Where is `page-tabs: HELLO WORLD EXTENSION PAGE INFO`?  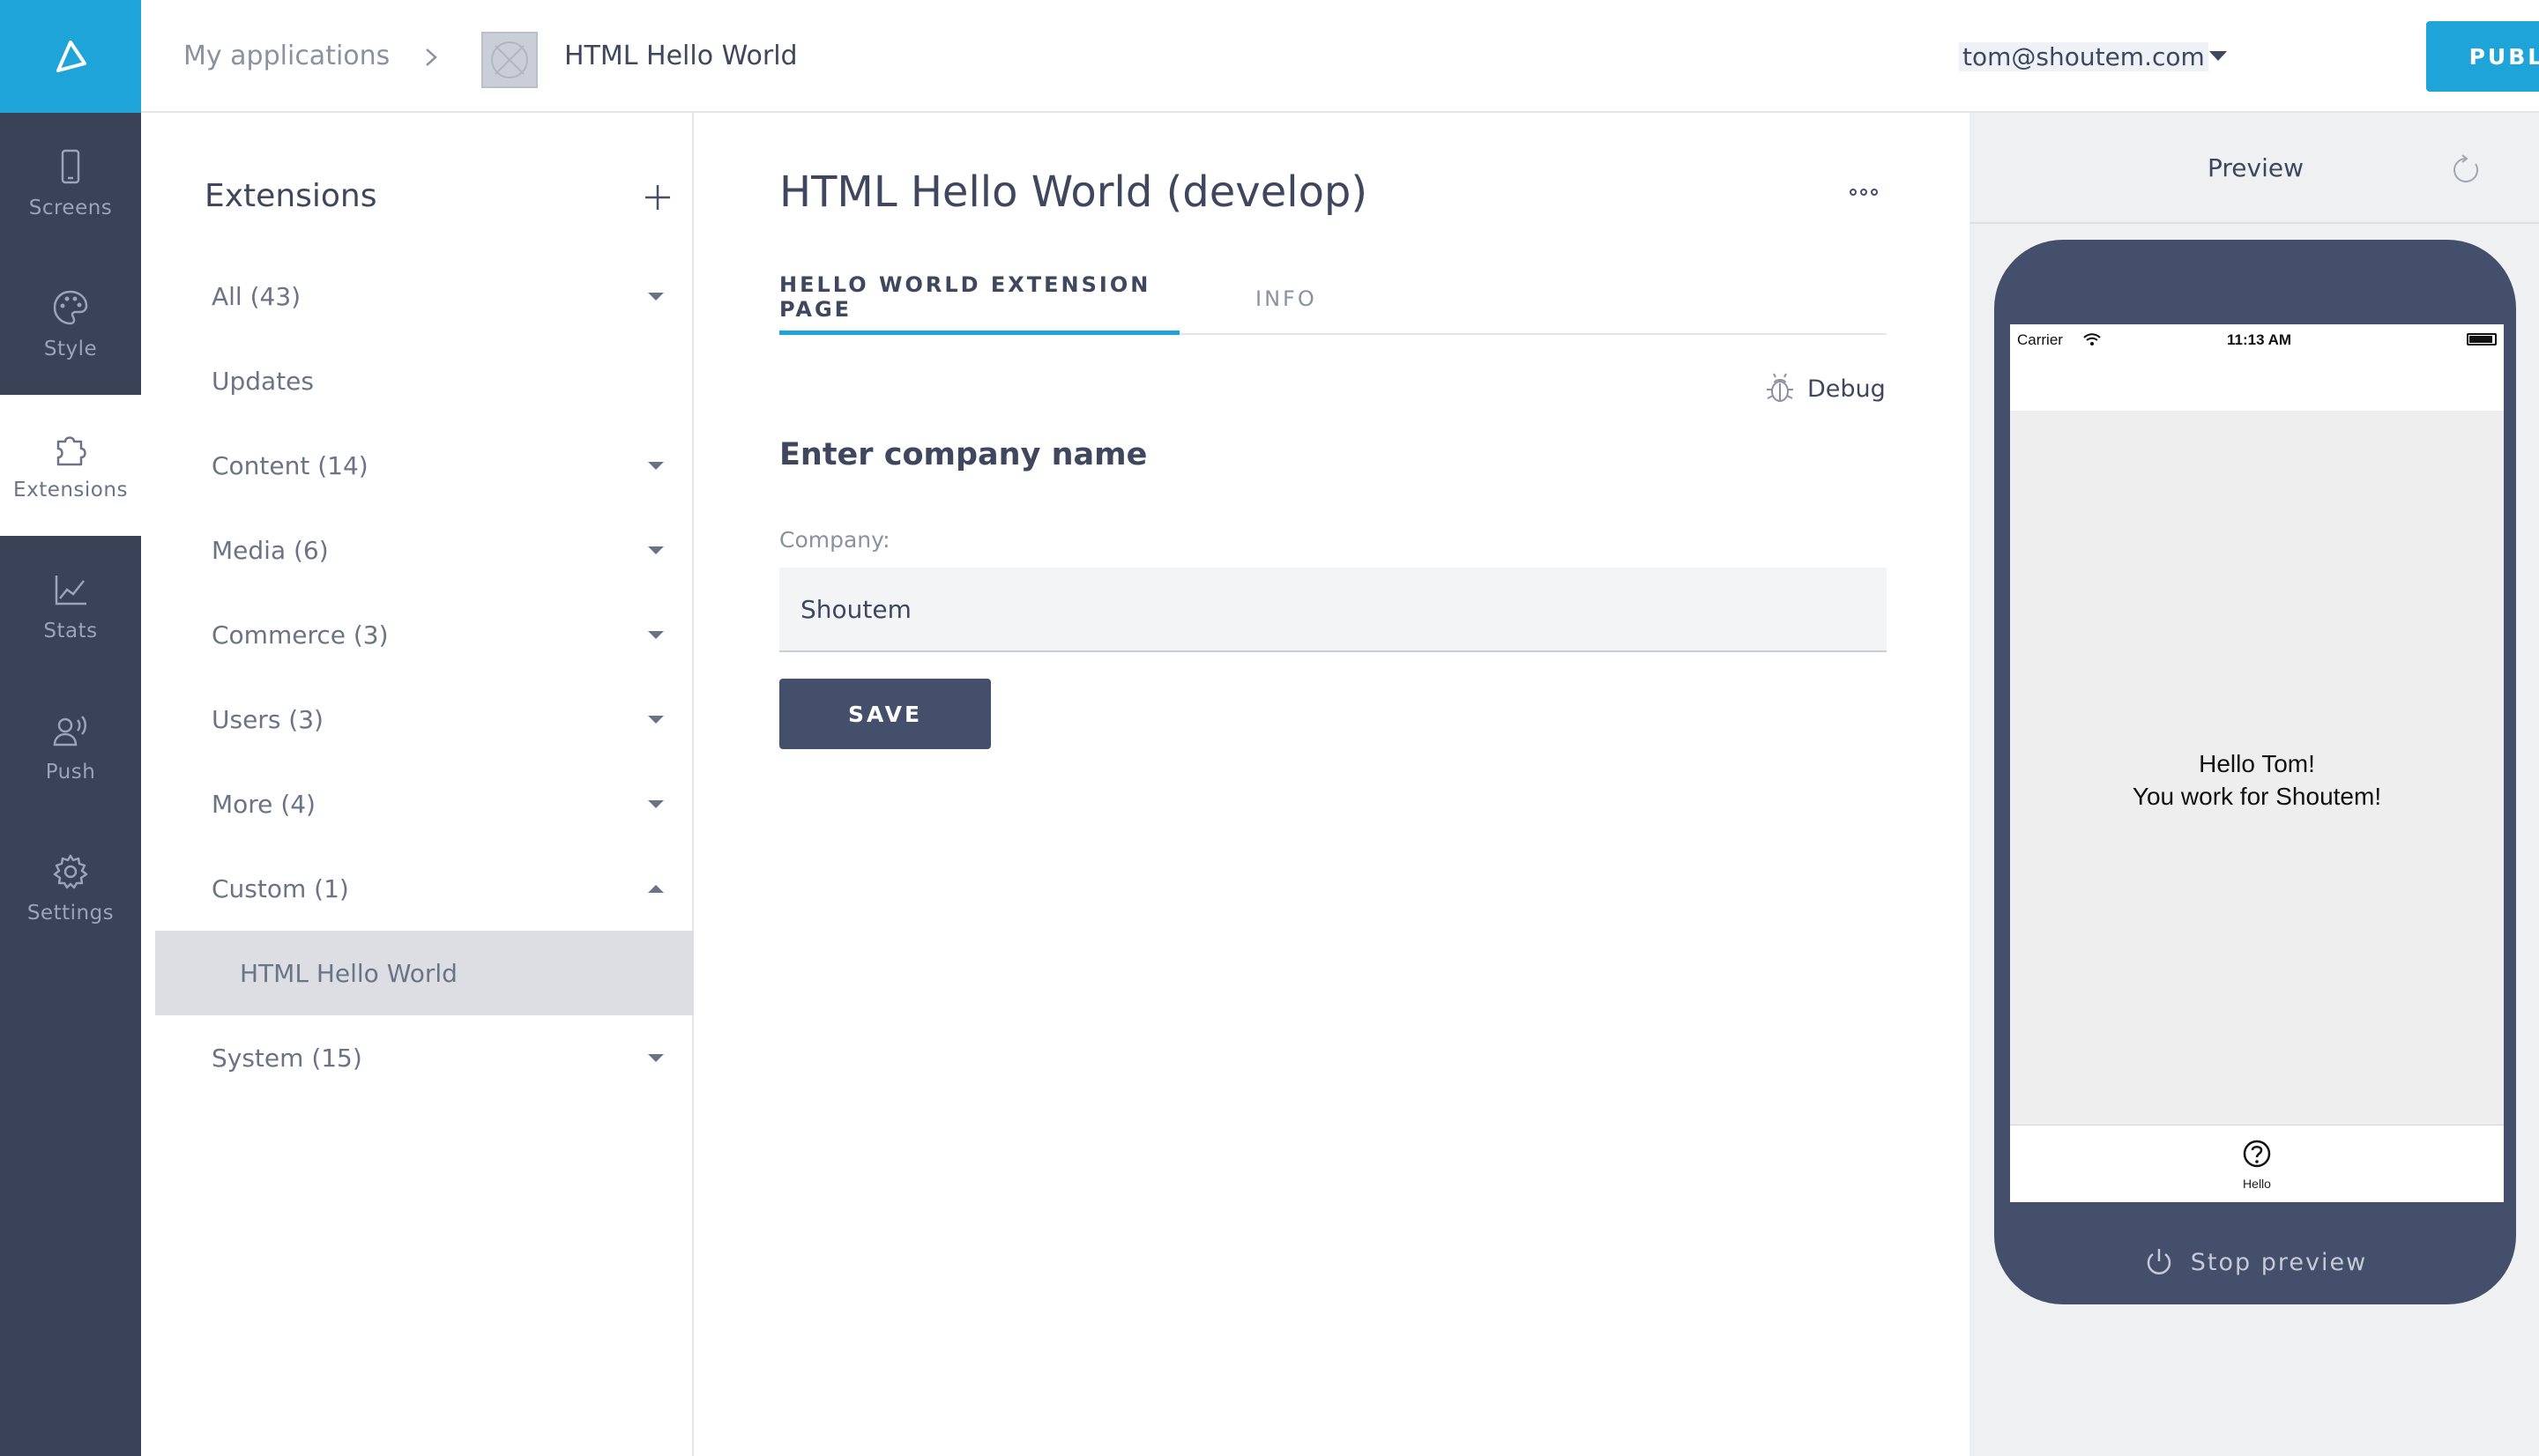
page-tabs: HELLO WORLD EXTENSION PAGE INFO is located at coordinates (1333, 299).